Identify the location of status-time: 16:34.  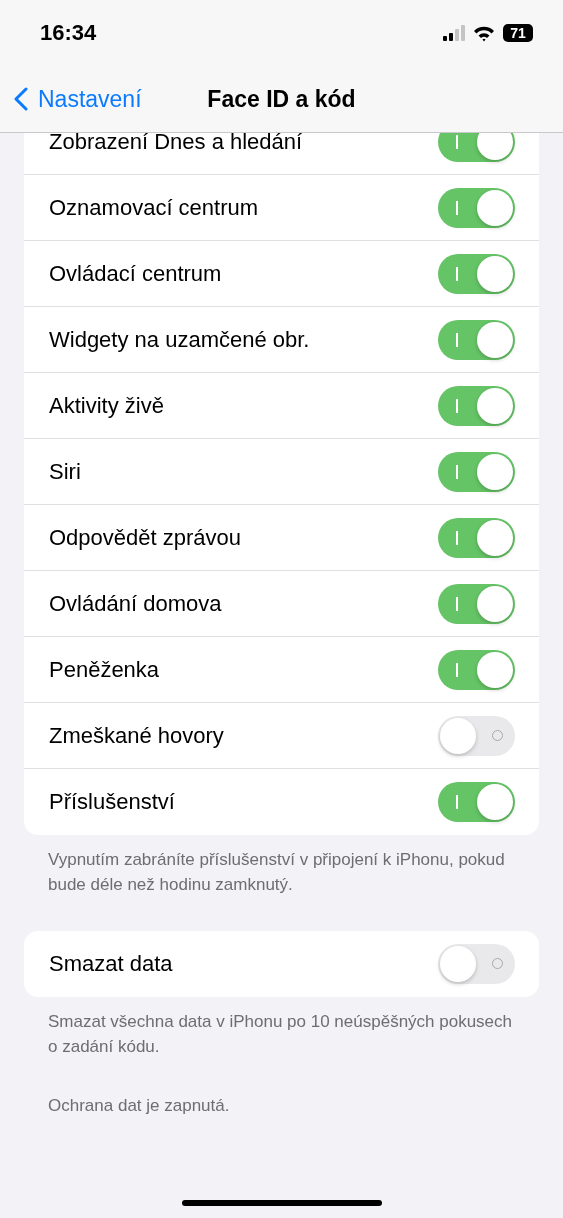
(68, 33).